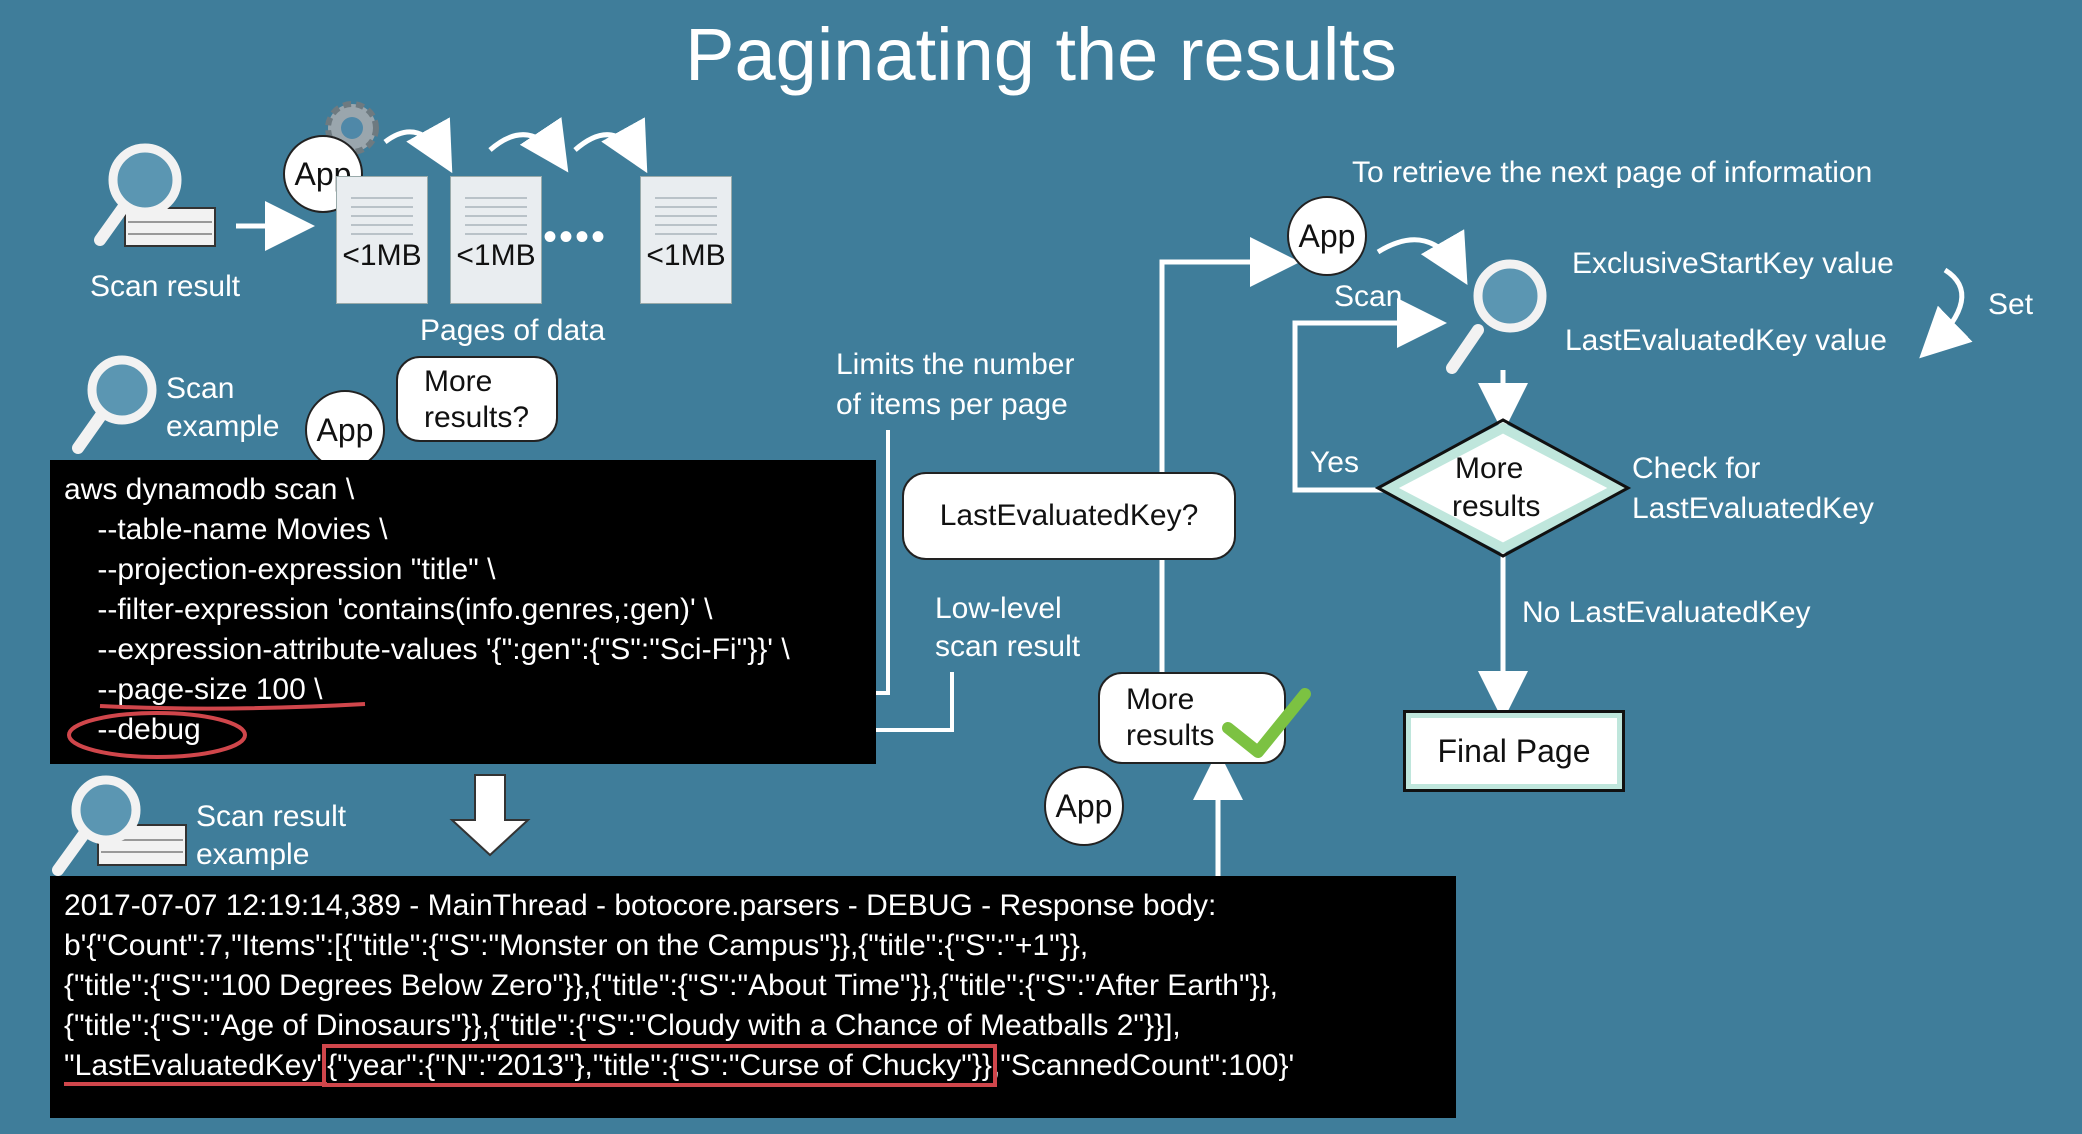 The height and width of the screenshot is (1134, 2082). What do you see at coordinates (1696, 468) in the screenshot?
I see `check-for-label-1: Check for` at bounding box center [1696, 468].